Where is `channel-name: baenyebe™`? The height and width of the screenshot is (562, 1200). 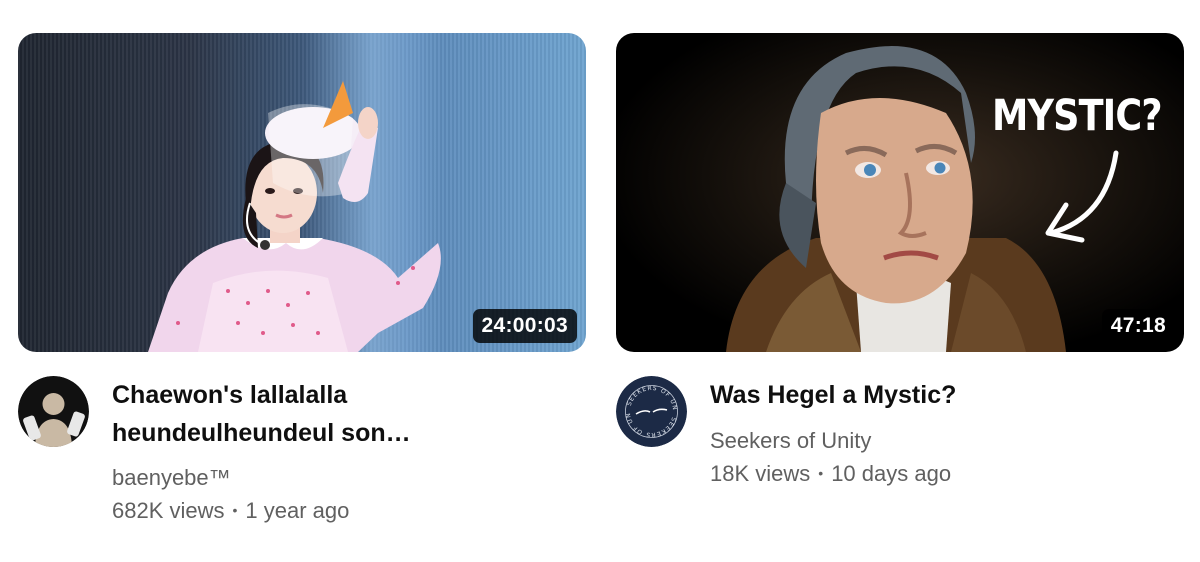 channel-name: baenyebe™ is located at coordinates (261, 478).